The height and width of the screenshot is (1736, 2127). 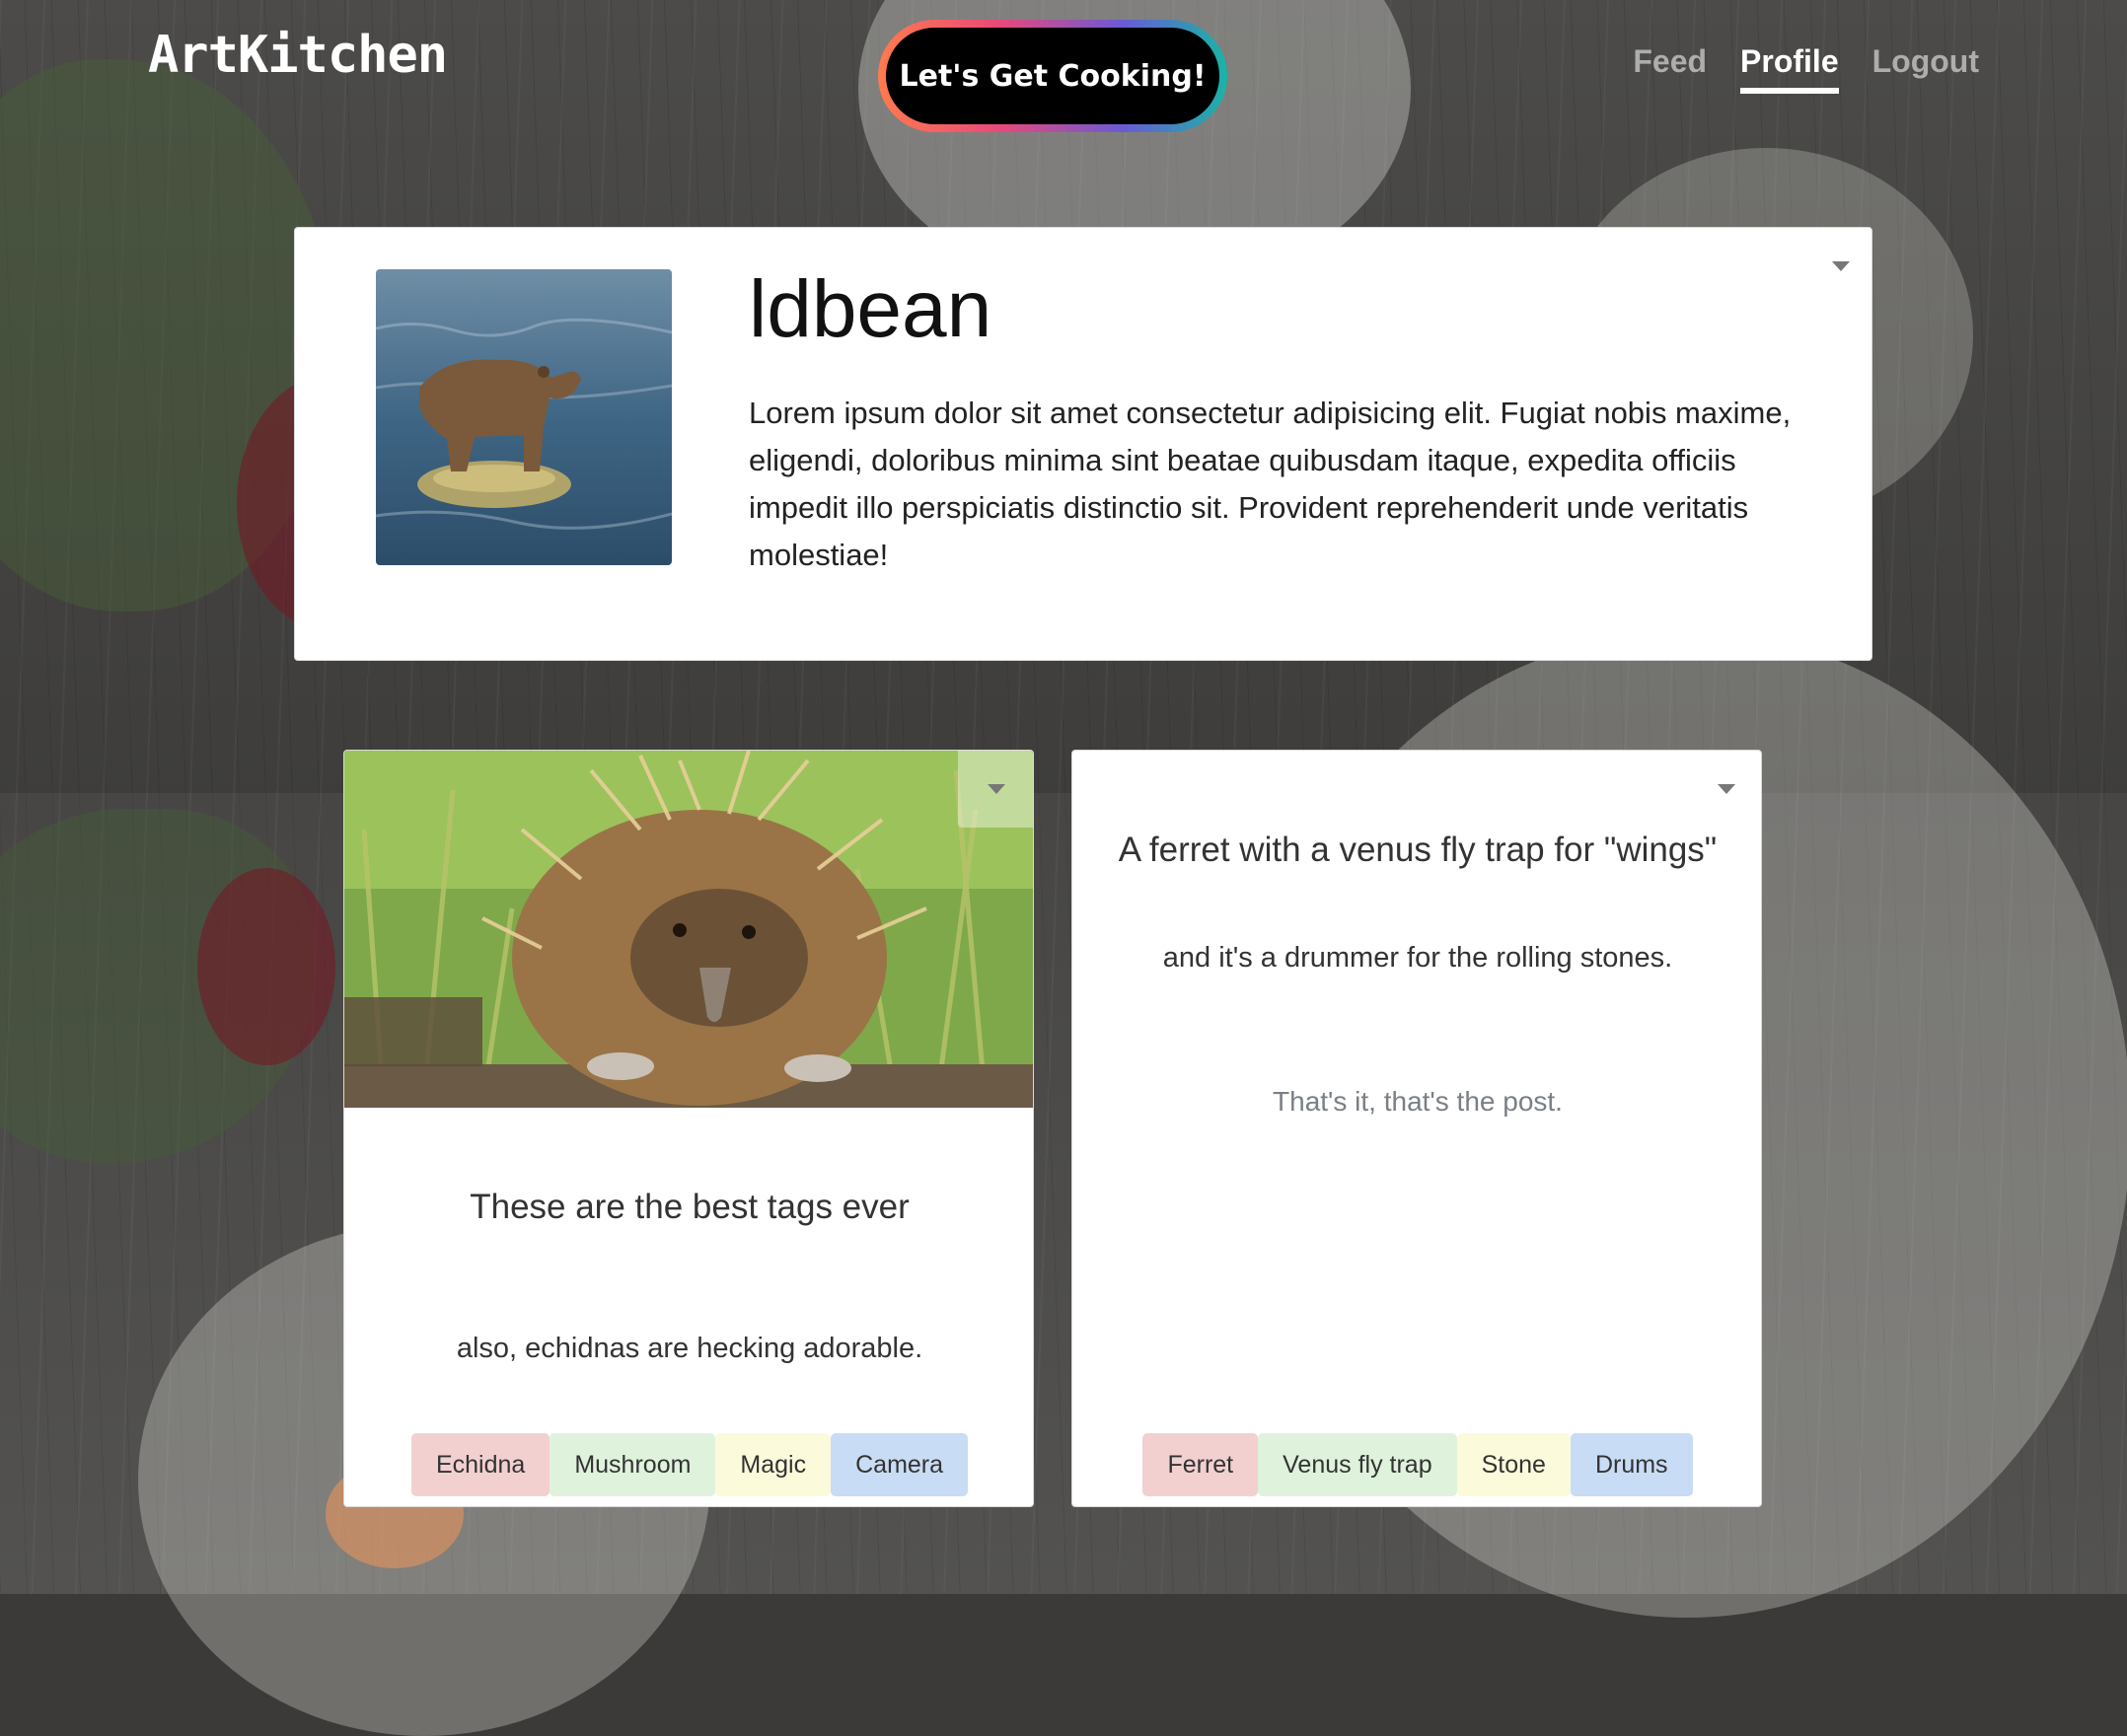 I want to click on brand-logo: ArtKitchen, so click(x=298, y=55).